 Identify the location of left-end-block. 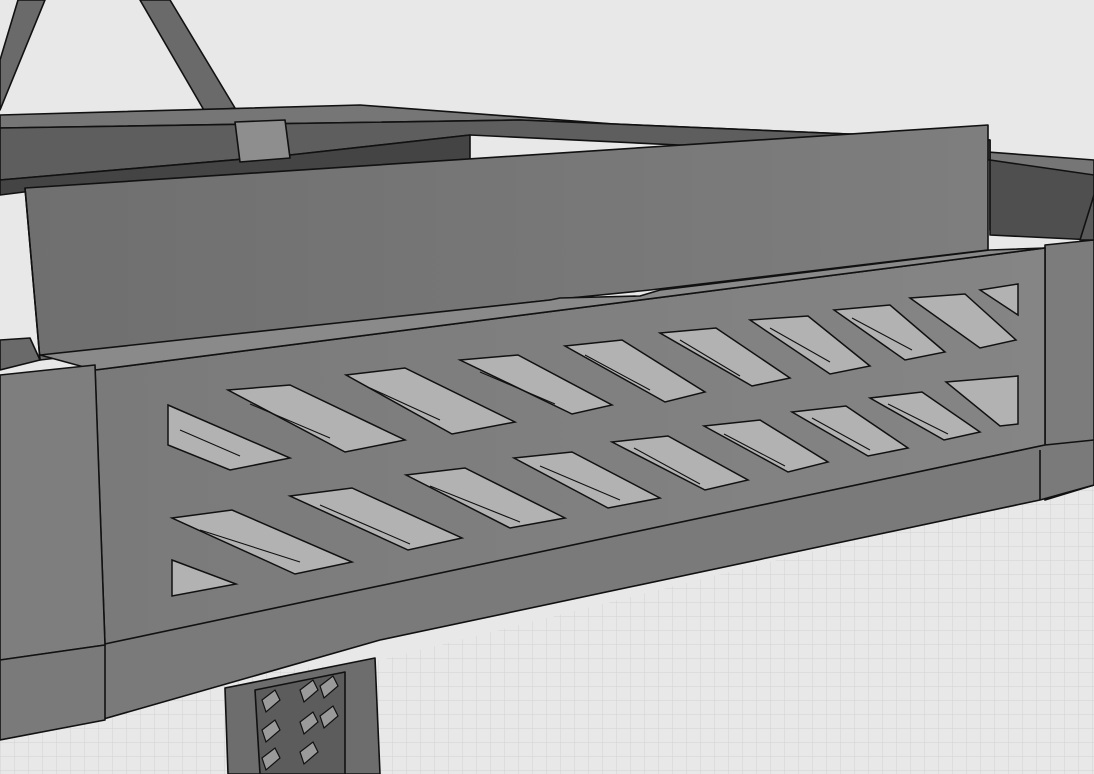
(53, 539).